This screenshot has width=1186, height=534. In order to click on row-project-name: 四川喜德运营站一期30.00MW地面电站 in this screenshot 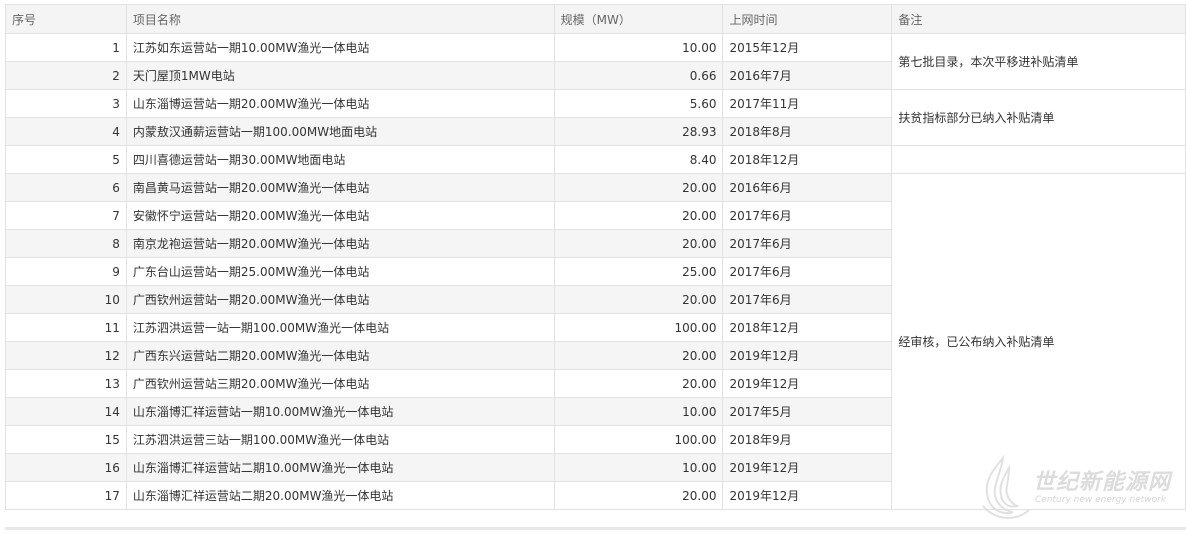, I will do `click(340, 159)`.